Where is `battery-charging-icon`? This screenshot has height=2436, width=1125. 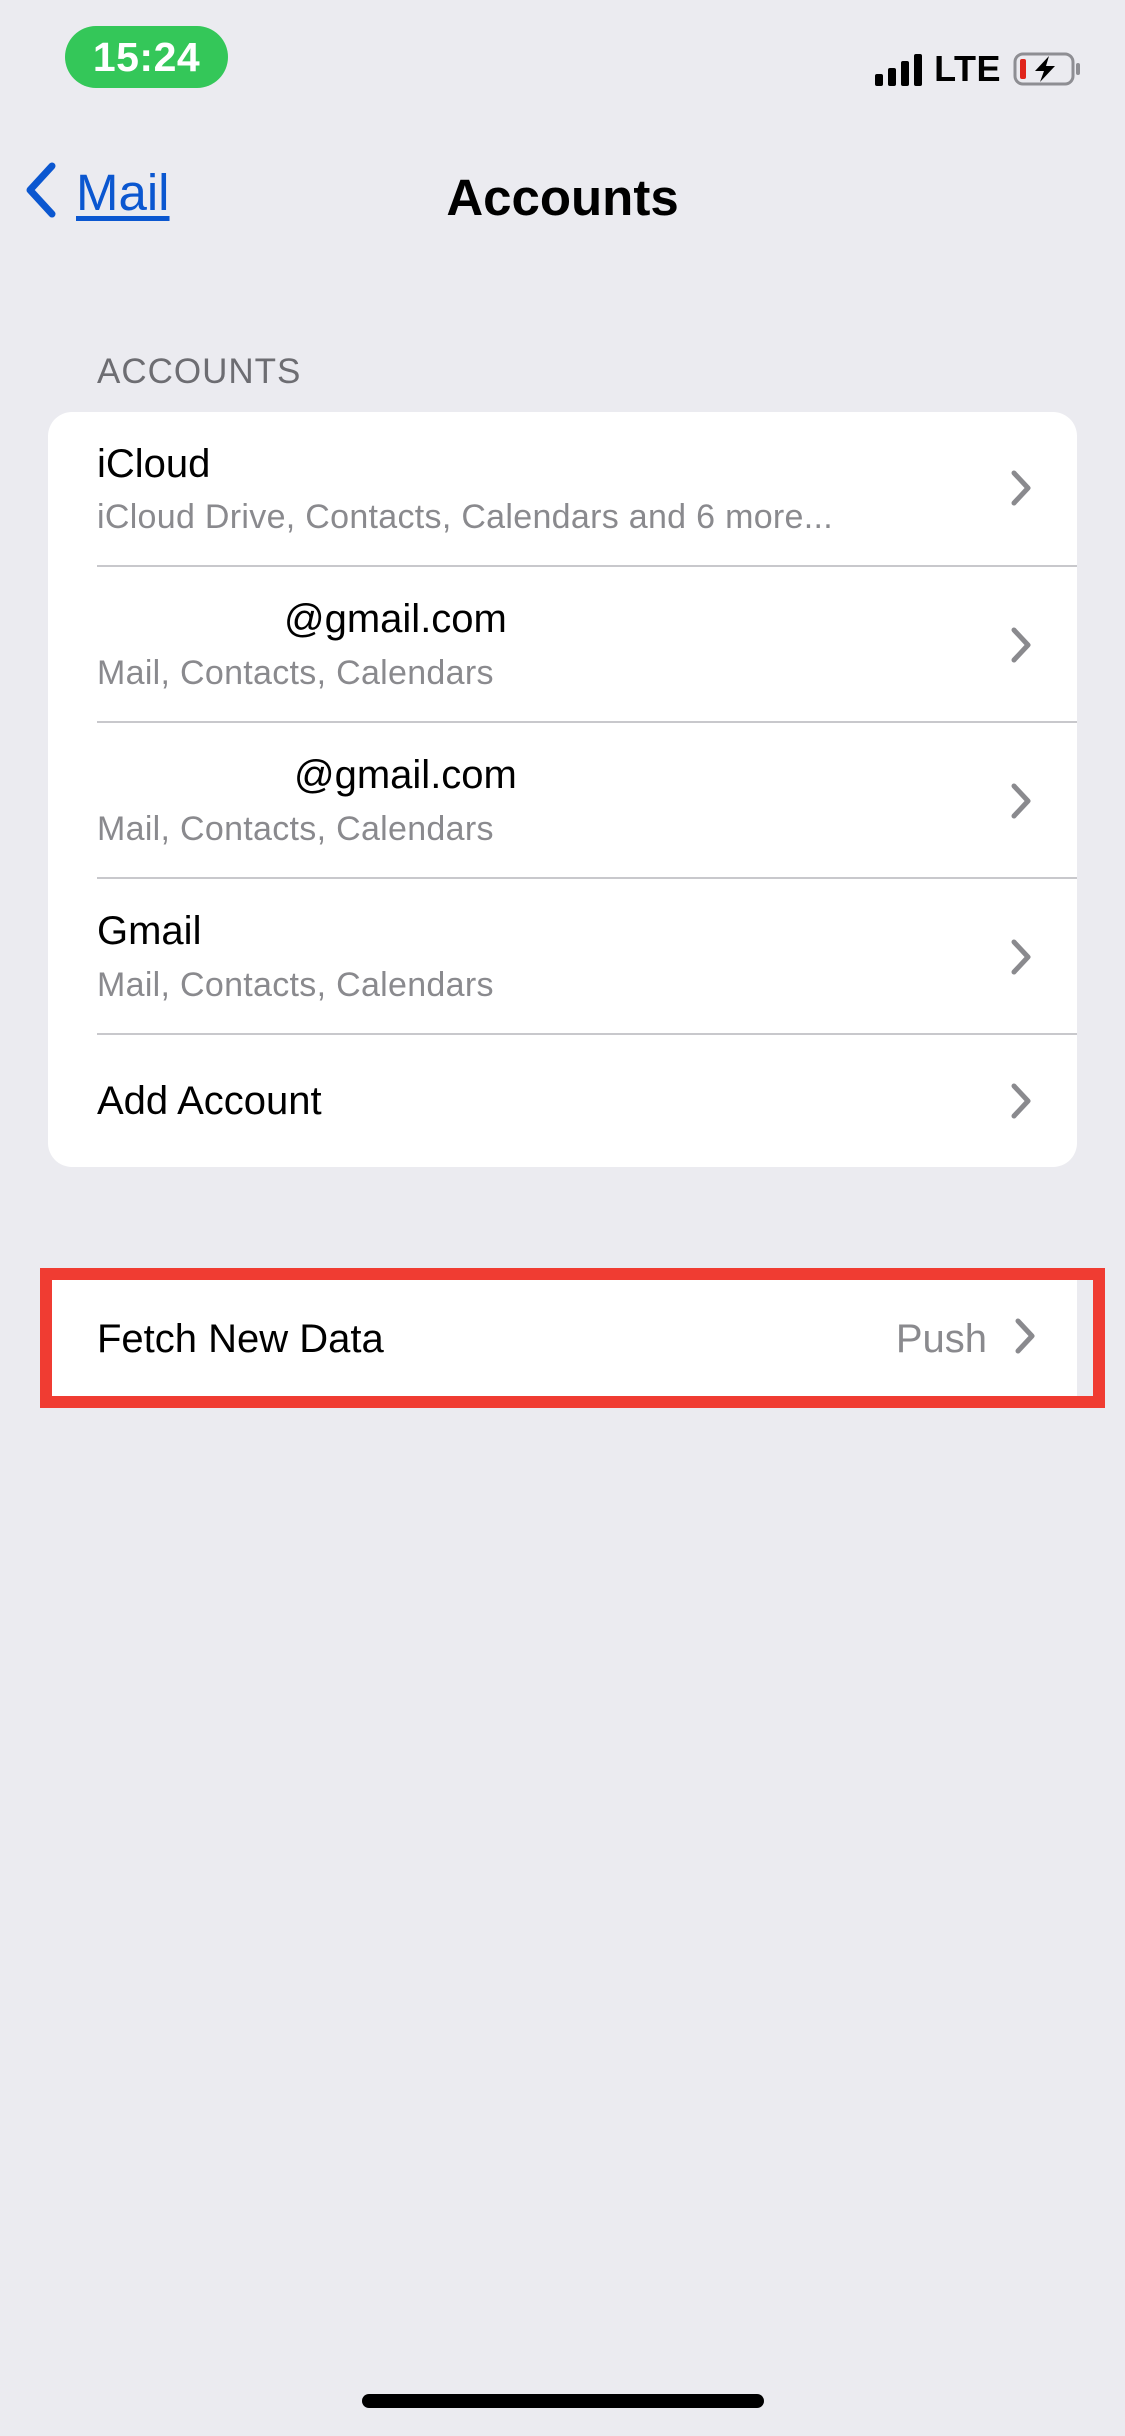
battery-charging-icon is located at coordinates (1048, 69).